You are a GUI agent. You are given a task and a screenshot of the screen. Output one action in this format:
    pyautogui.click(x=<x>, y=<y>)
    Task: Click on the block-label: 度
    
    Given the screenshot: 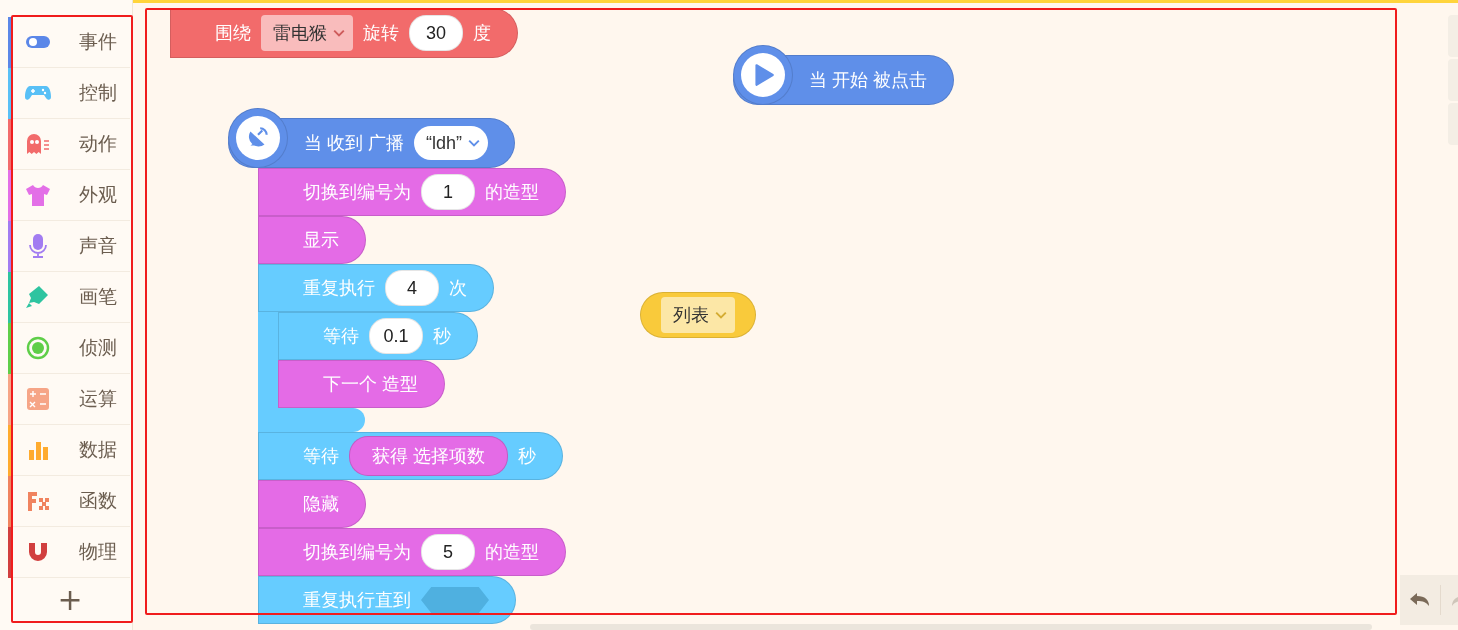 What is the action you would take?
    pyautogui.click(x=482, y=33)
    